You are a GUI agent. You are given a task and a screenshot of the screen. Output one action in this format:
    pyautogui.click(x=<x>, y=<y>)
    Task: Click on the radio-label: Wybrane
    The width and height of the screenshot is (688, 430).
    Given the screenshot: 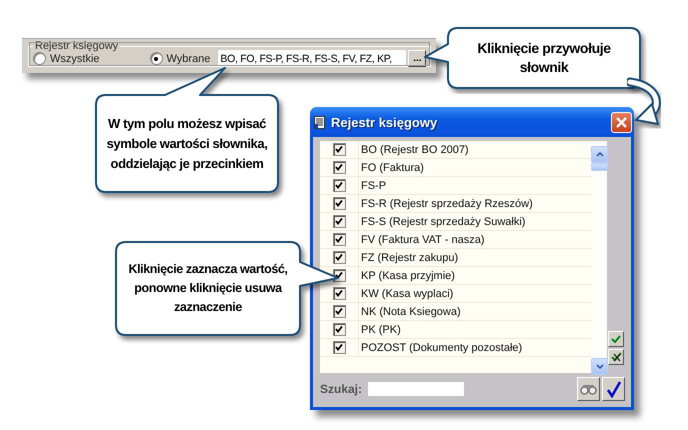 What is the action you would take?
    pyautogui.click(x=188, y=58)
    